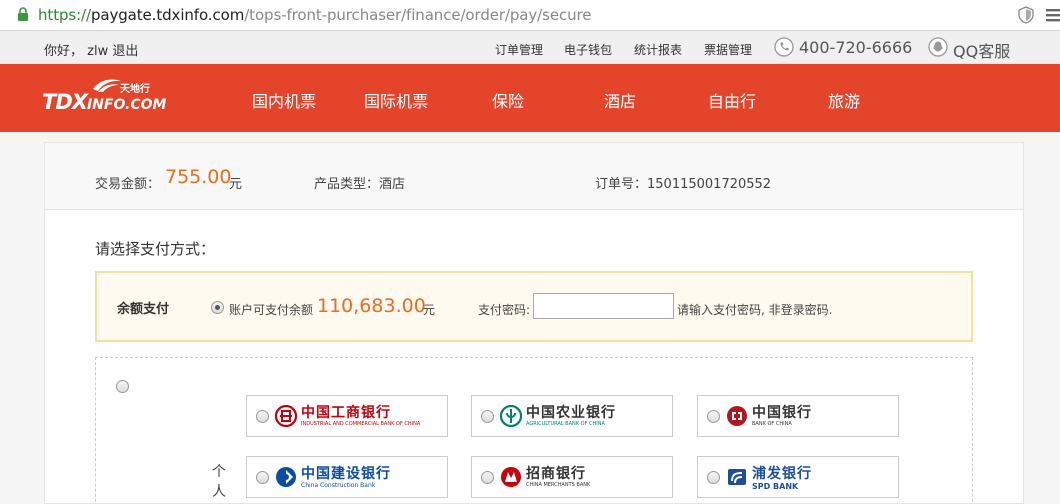  Describe the element at coordinates (508, 100) in the screenshot. I see `nav-insurance: 保险` at that location.